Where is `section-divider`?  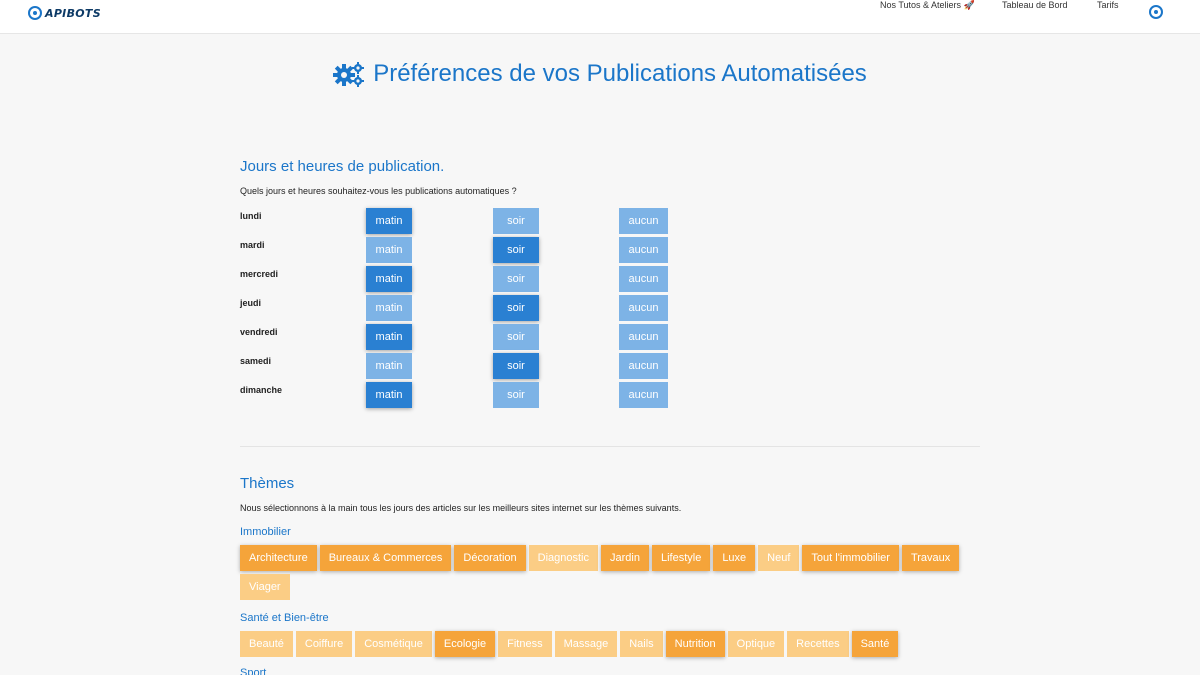
section-divider is located at coordinates (610, 446).